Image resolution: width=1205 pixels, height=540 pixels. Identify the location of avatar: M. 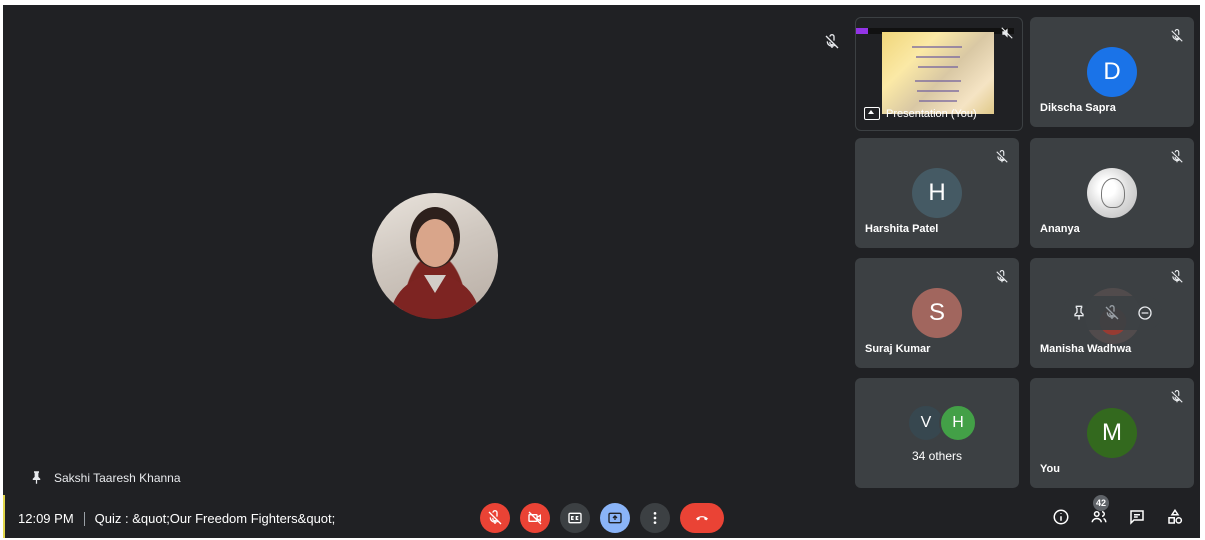
(1112, 433).